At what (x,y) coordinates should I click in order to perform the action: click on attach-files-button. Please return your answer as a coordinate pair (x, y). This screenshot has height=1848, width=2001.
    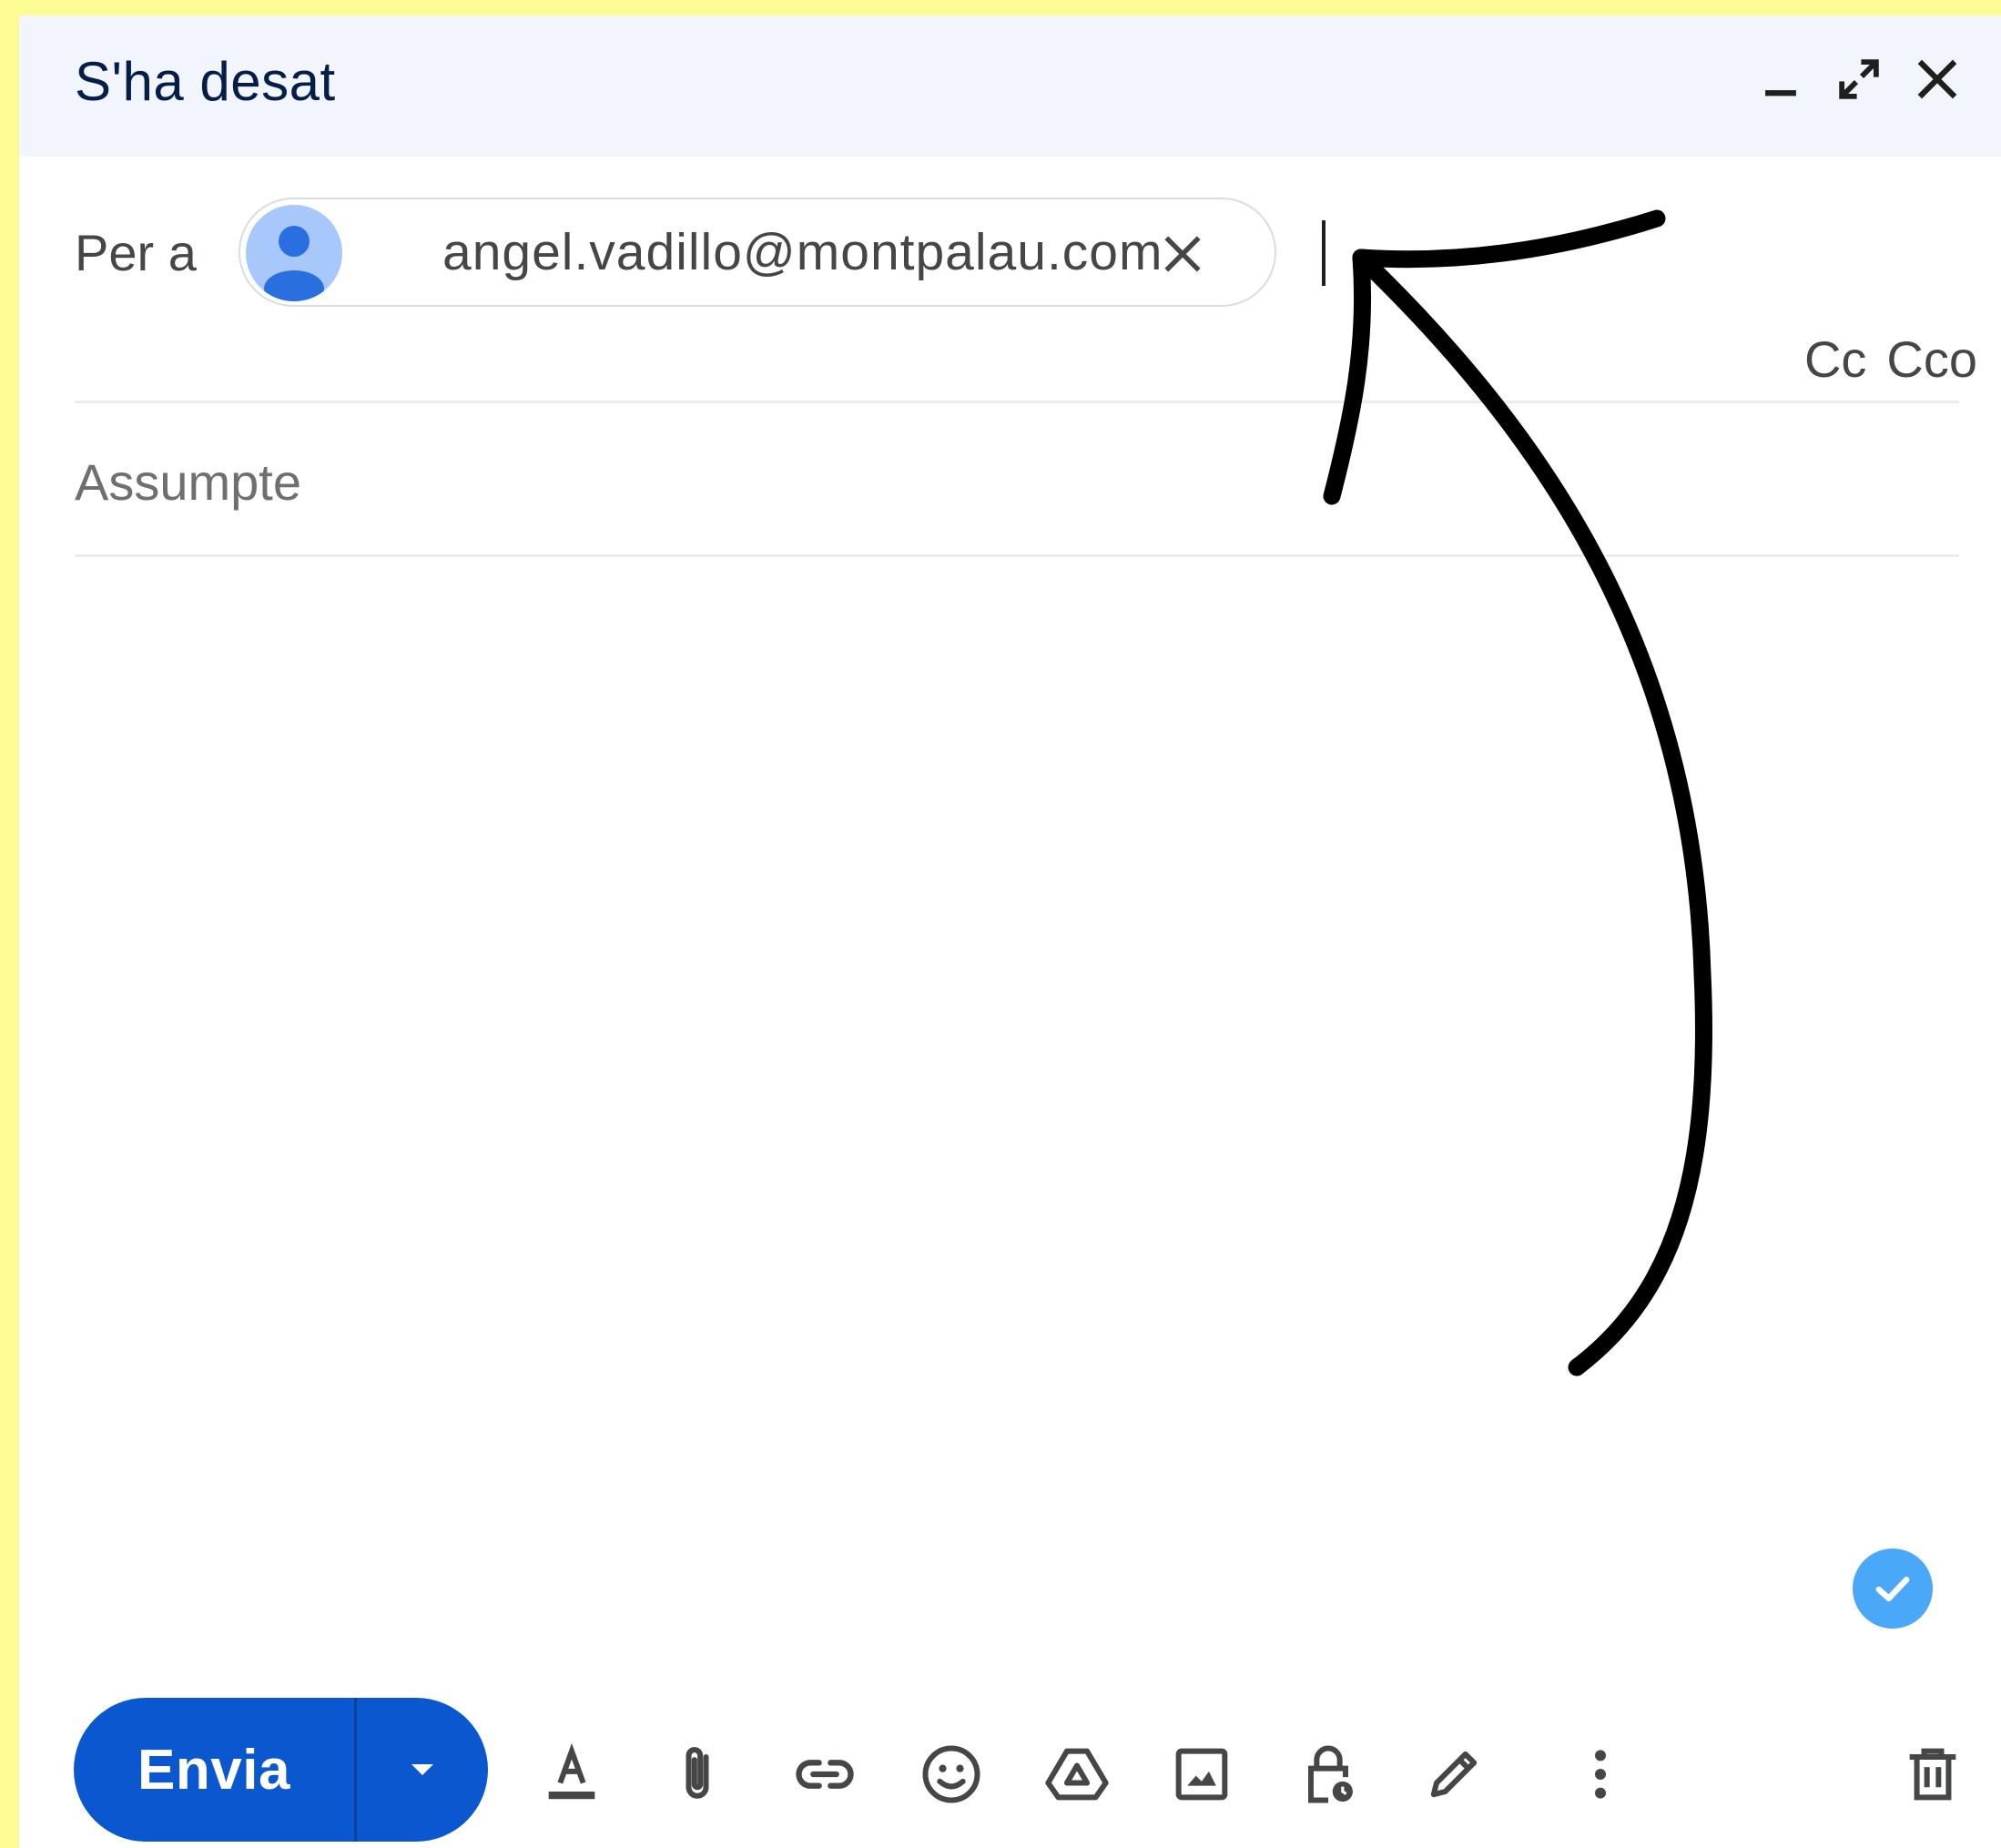
    Looking at the image, I should click on (697, 1774).